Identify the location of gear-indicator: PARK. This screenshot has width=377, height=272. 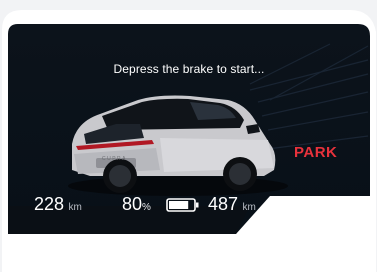
(316, 152).